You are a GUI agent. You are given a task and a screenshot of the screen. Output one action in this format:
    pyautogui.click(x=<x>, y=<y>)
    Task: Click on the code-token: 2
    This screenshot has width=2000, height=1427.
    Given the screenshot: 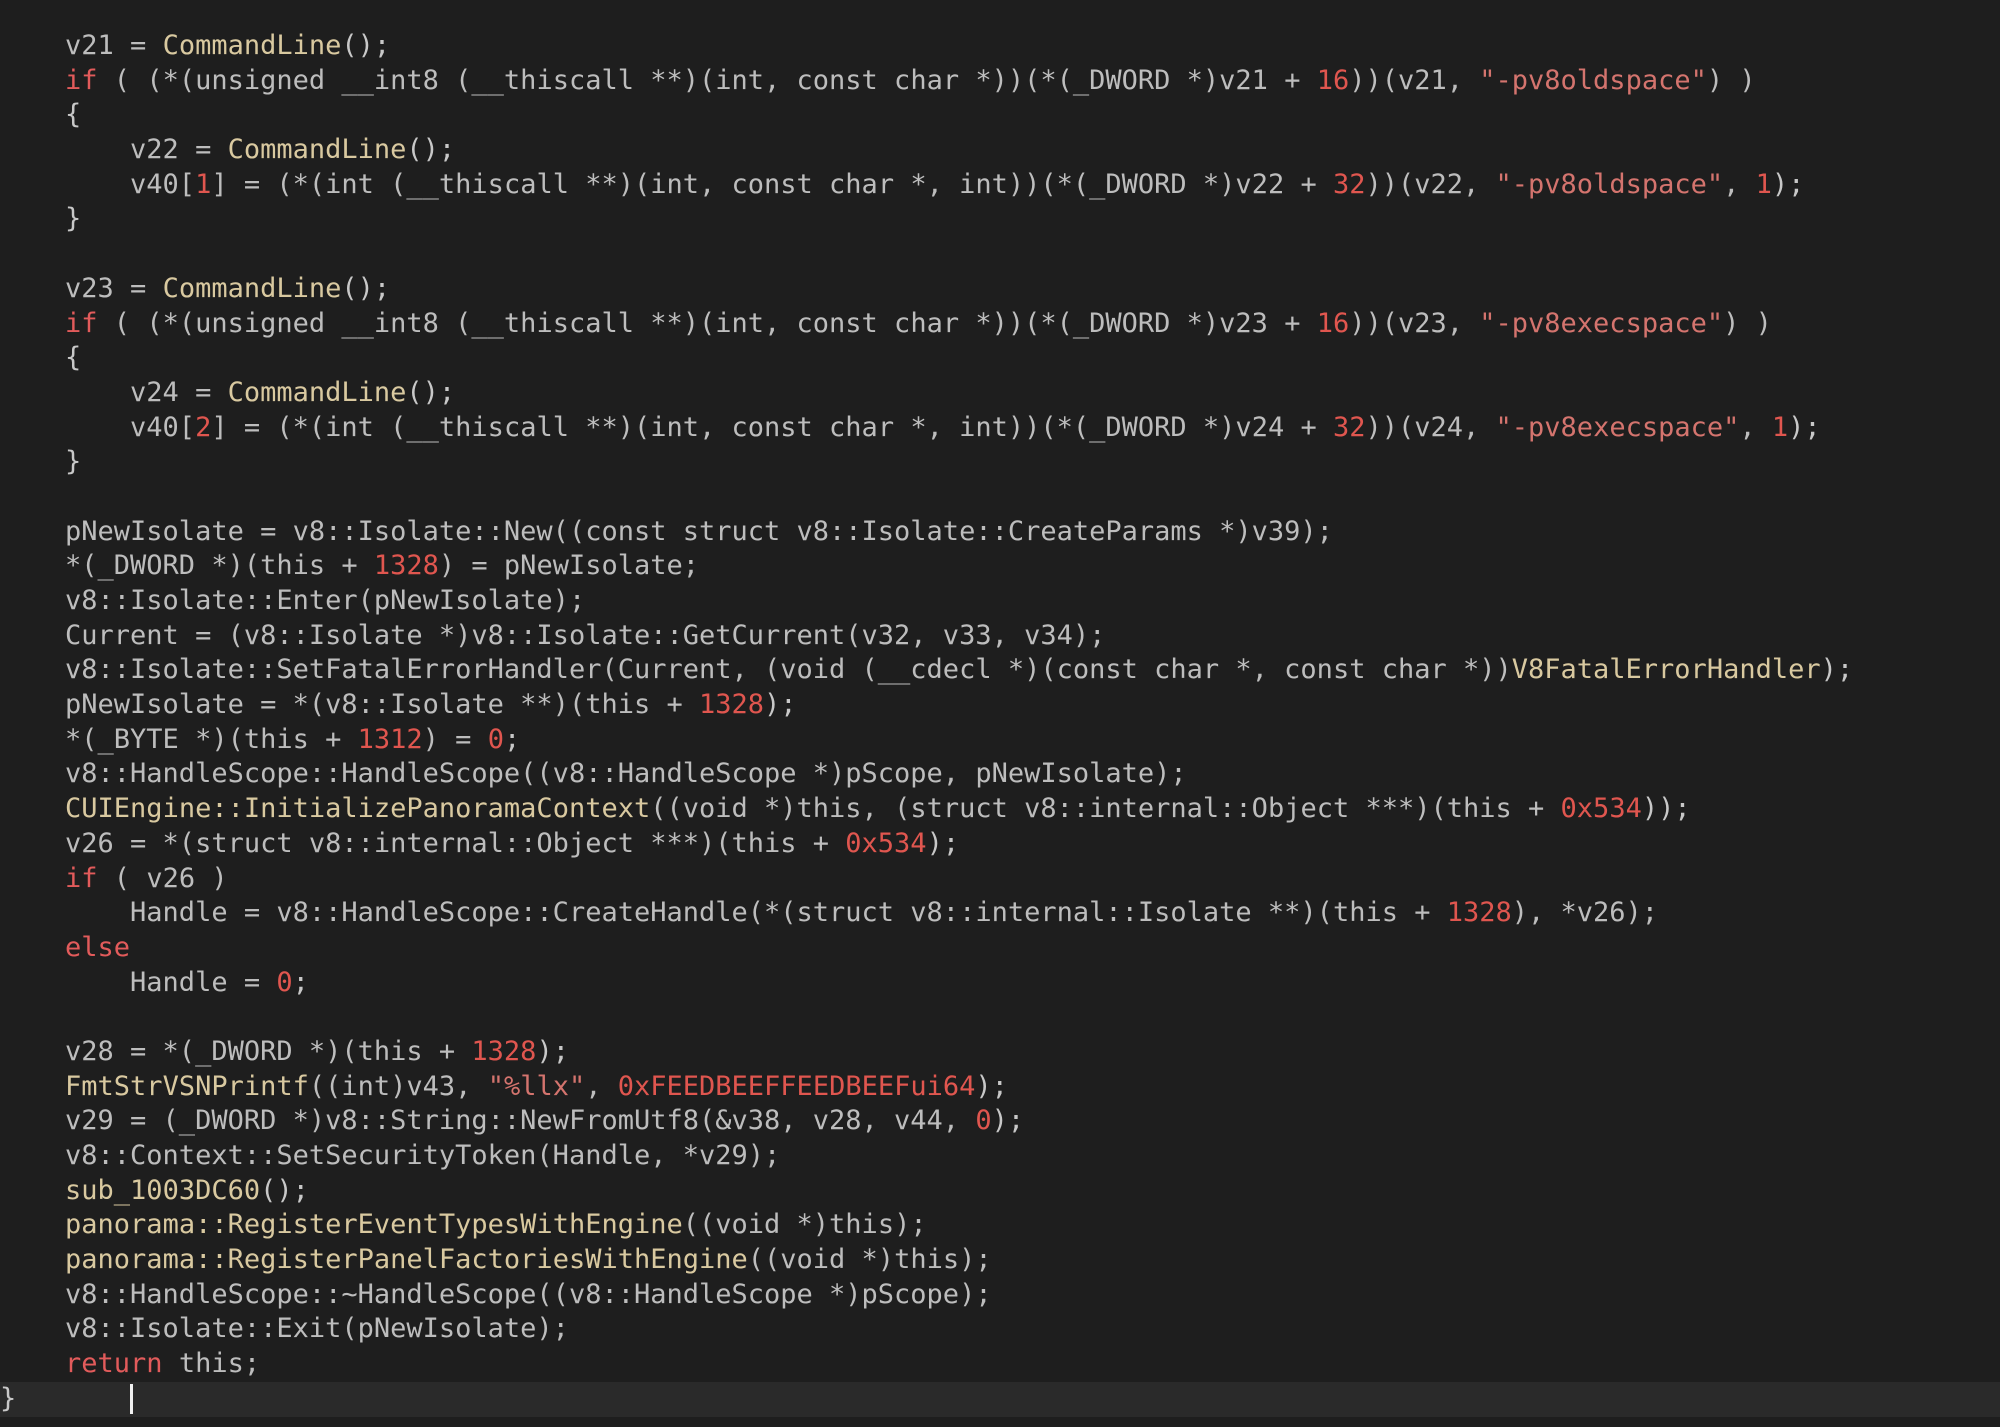 What is the action you would take?
    pyautogui.click(x=203, y=427)
    